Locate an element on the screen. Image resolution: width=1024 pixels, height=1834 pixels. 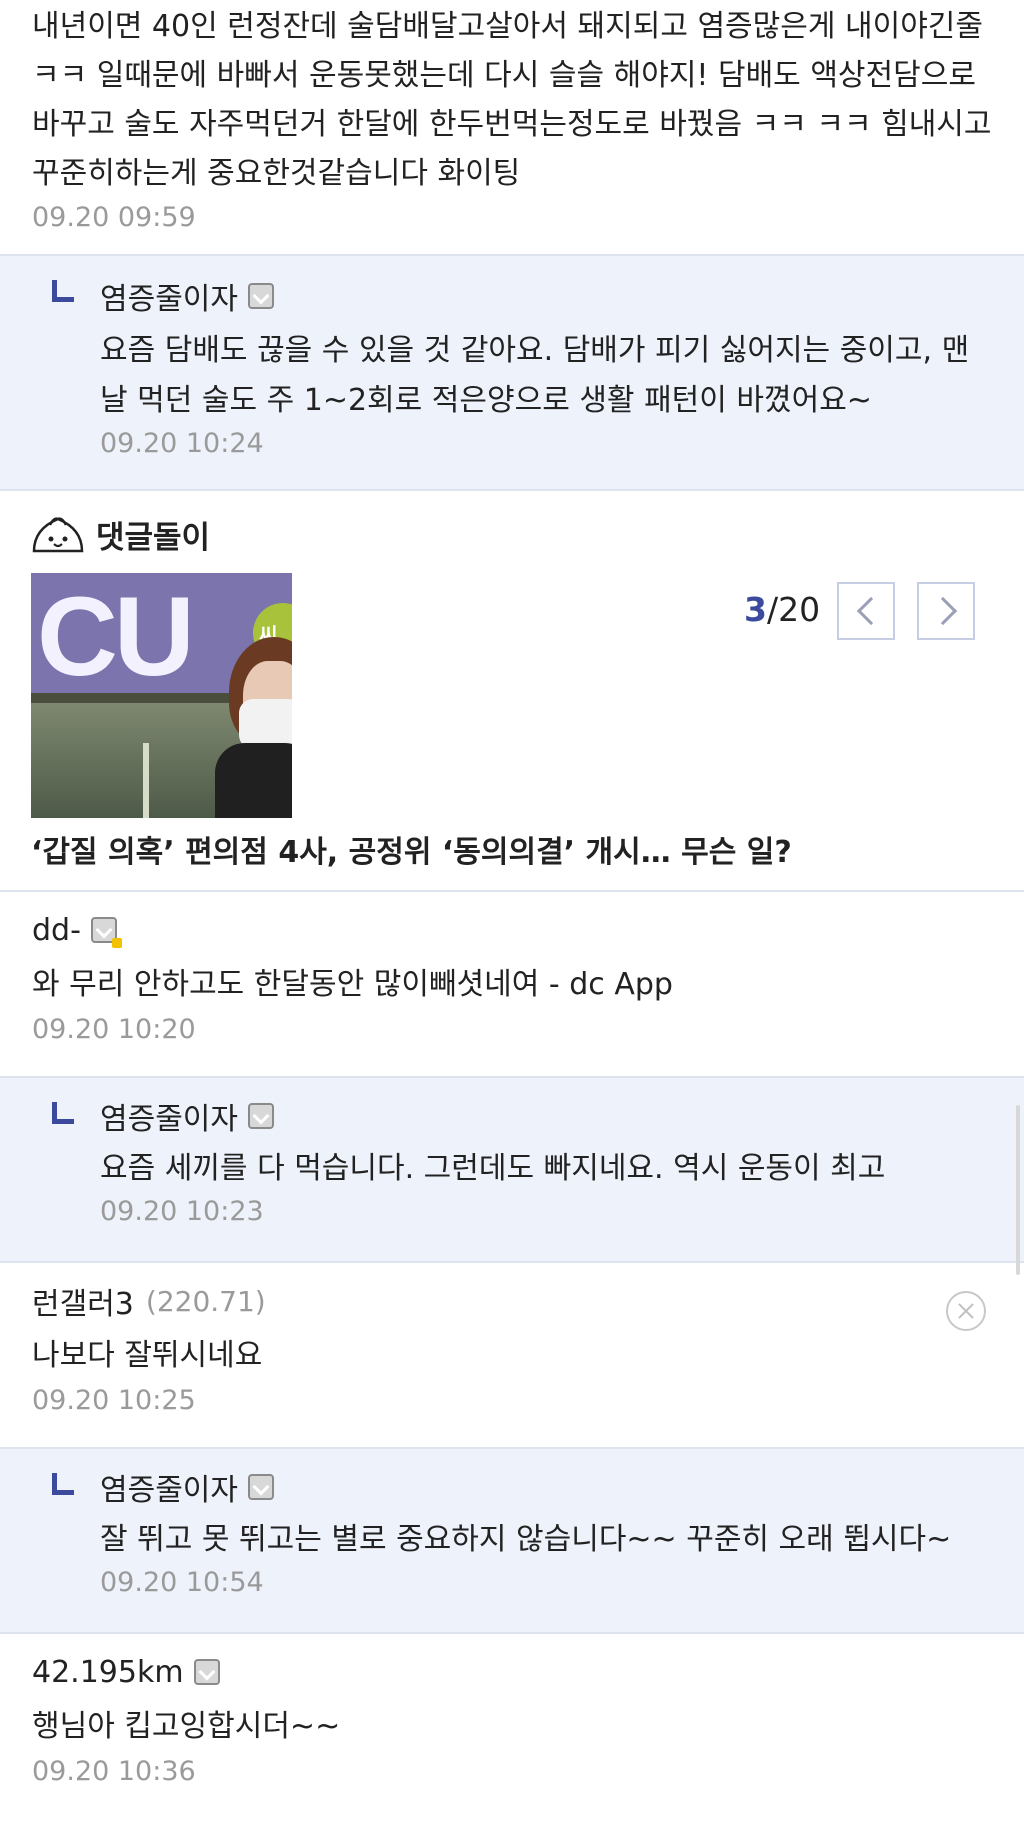
reply-text: 요즘 세끼를 다 먹습니다. 그런데도 빠지네요. 역시 운동이 최고 is located at coordinates (493, 1168).